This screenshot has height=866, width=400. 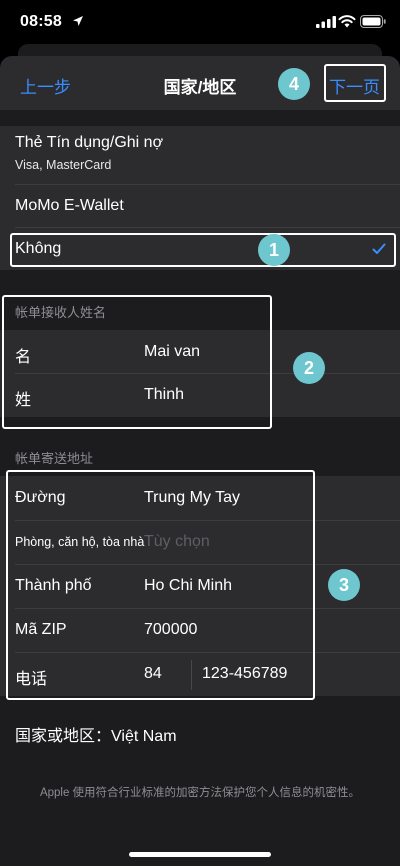 I want to click on payment-option-label: Thẻ Tín dụng/Ghi nợ, so click(x=89, y=142).